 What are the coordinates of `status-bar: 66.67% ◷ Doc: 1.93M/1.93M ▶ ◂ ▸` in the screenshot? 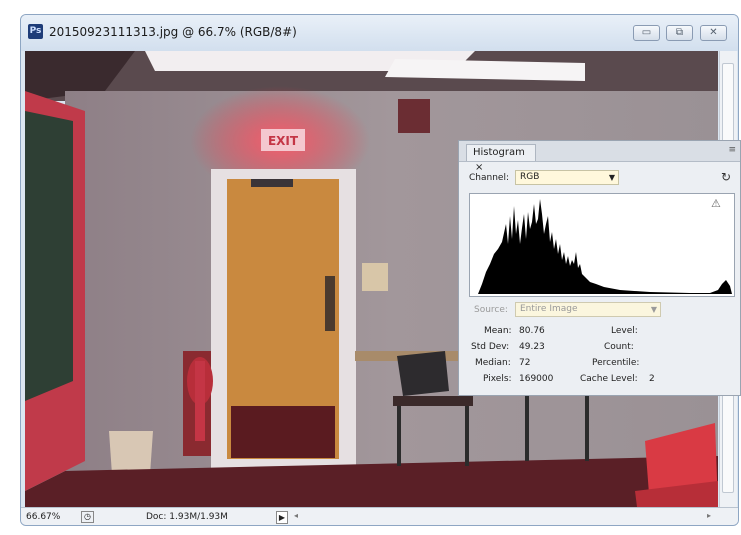 It's located at (379, 516).